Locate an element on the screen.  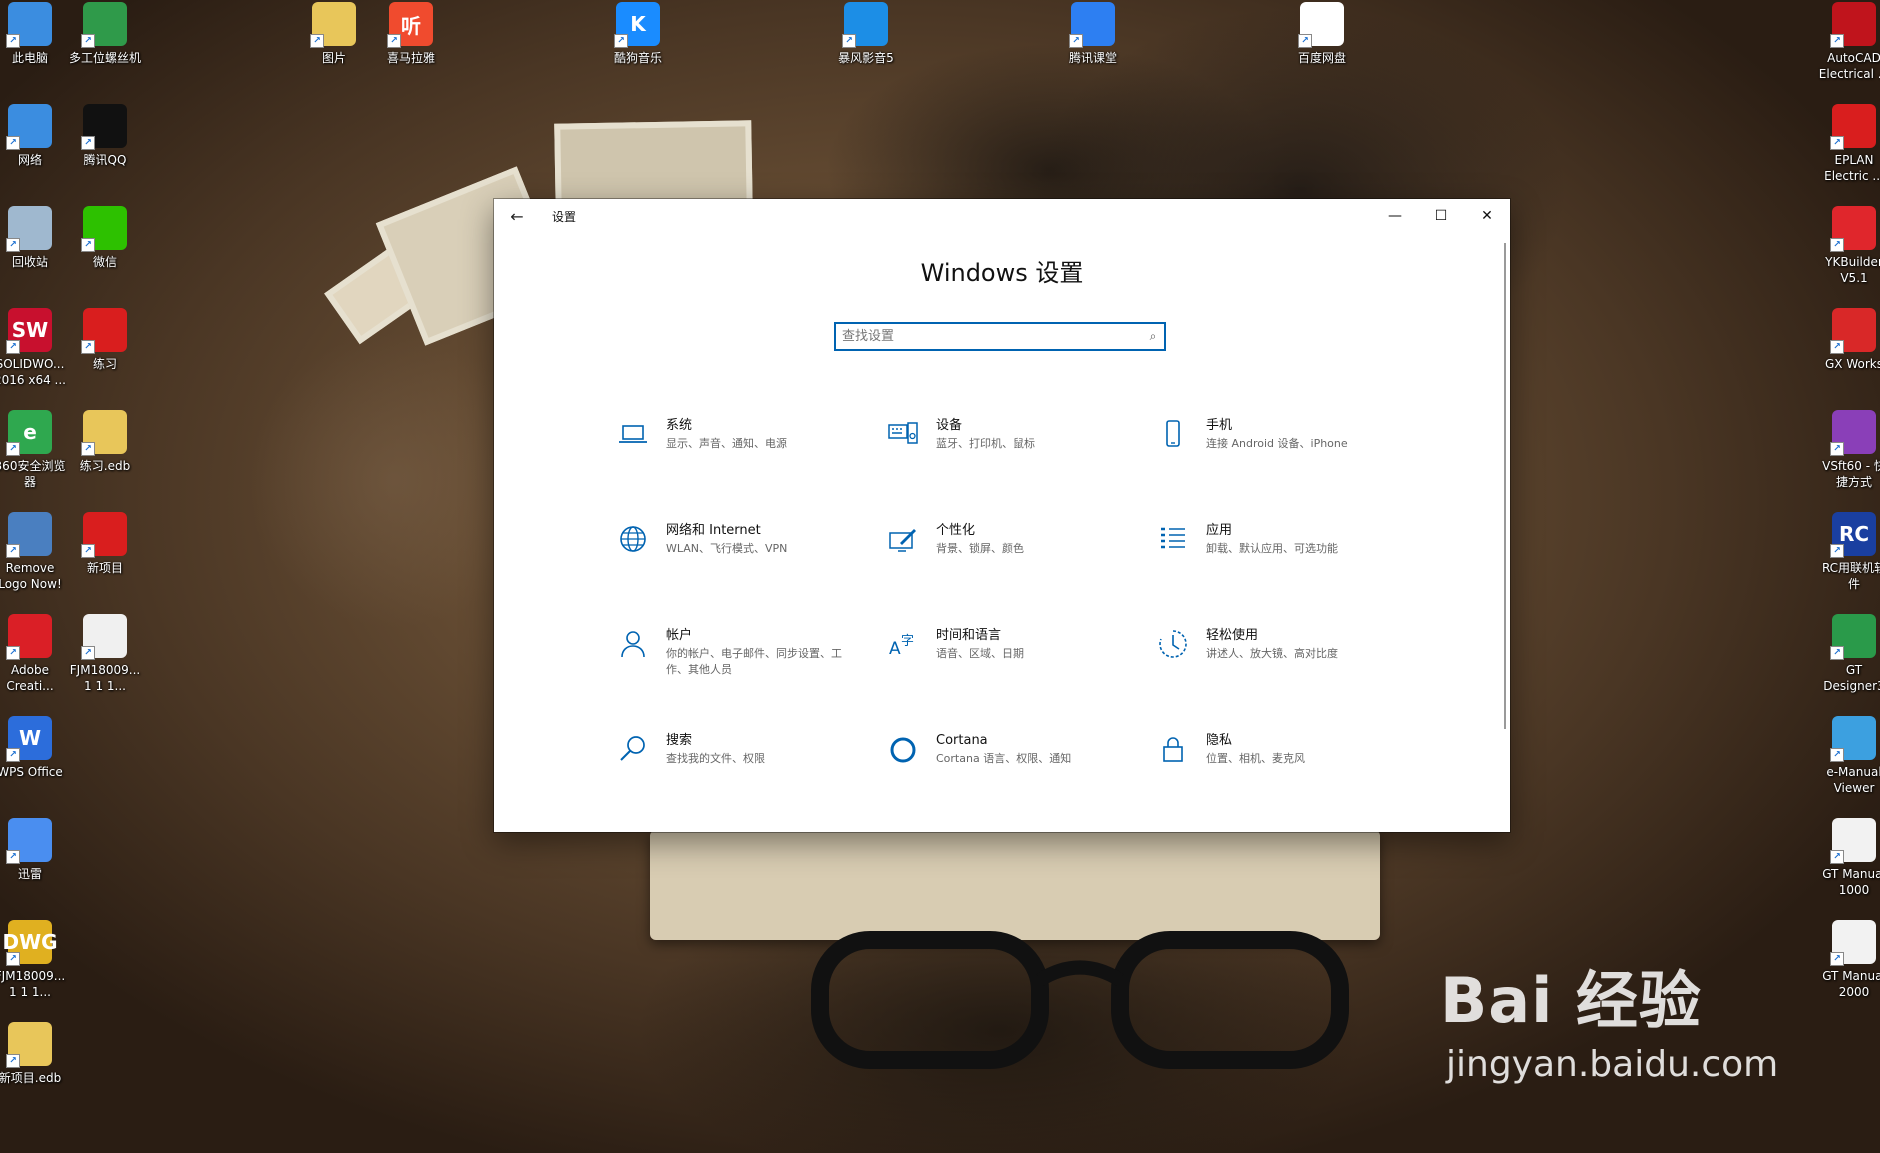
kugou-icon: K ↗ is located at coordinates (637, 25).